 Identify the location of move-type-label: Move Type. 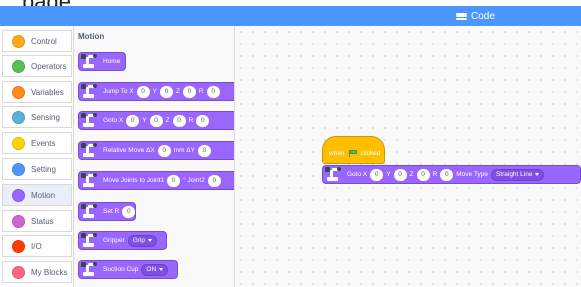
(472, 174).